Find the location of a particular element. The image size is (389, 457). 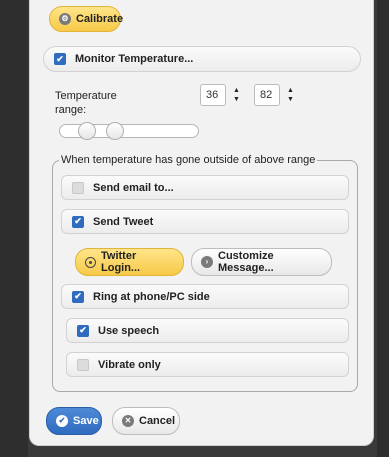

checkmark-icon: ✔ is located at coordinates (62, 421).